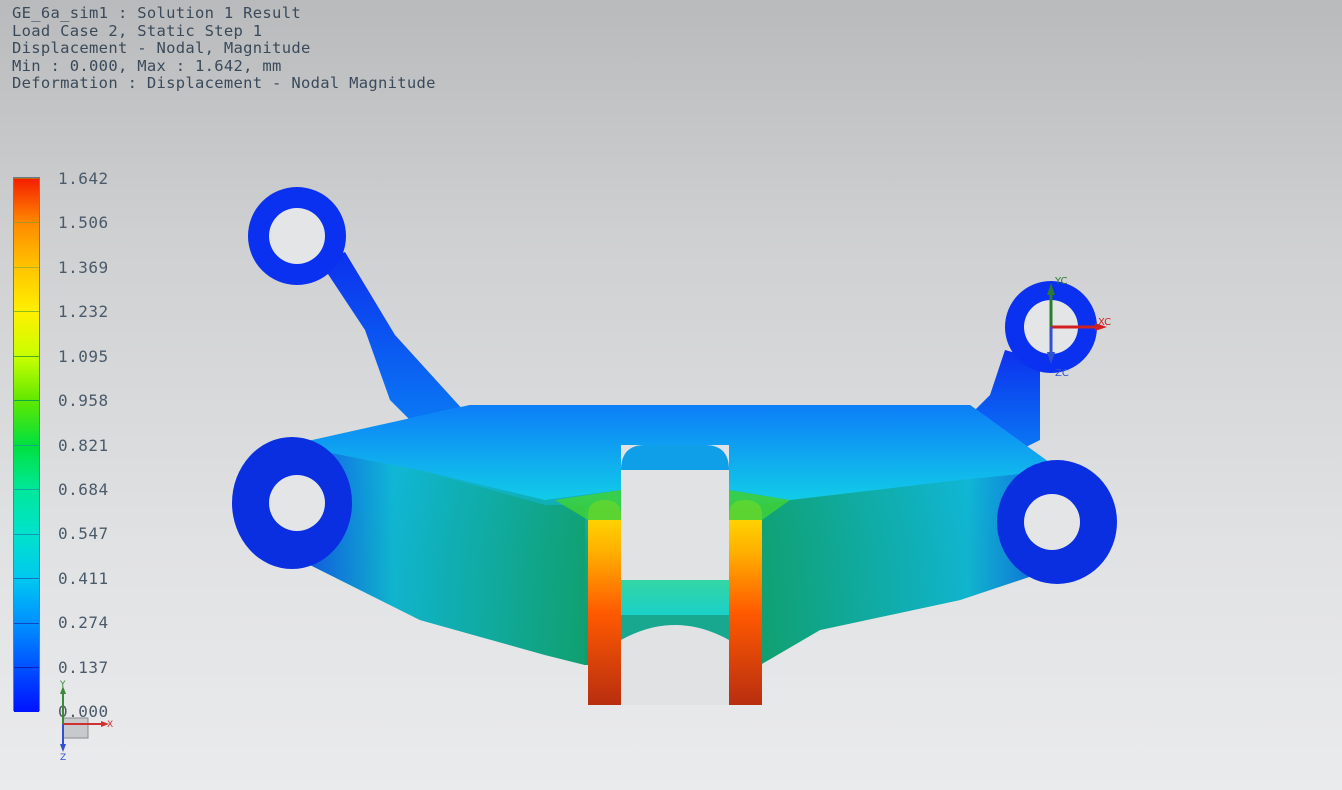 The height and width of the screenshot is (790, 1342). Describe the element at coordinates (604, 602) in the screenshot. I see `left-tab-max-displacement` at that location.